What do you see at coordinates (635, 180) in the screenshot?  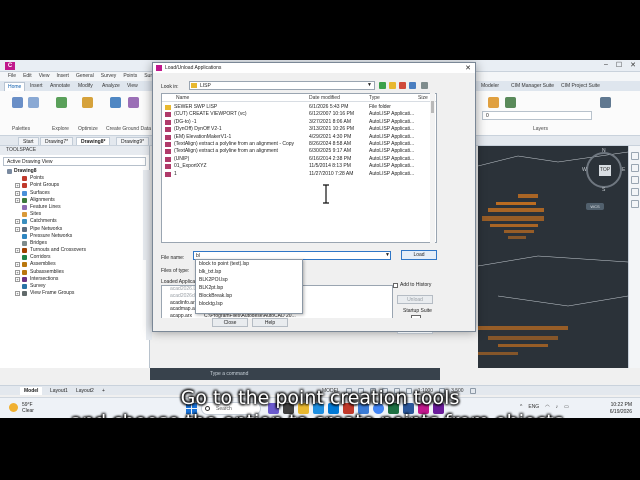 I see `orbit-icon` at bounding box center [635, 180].